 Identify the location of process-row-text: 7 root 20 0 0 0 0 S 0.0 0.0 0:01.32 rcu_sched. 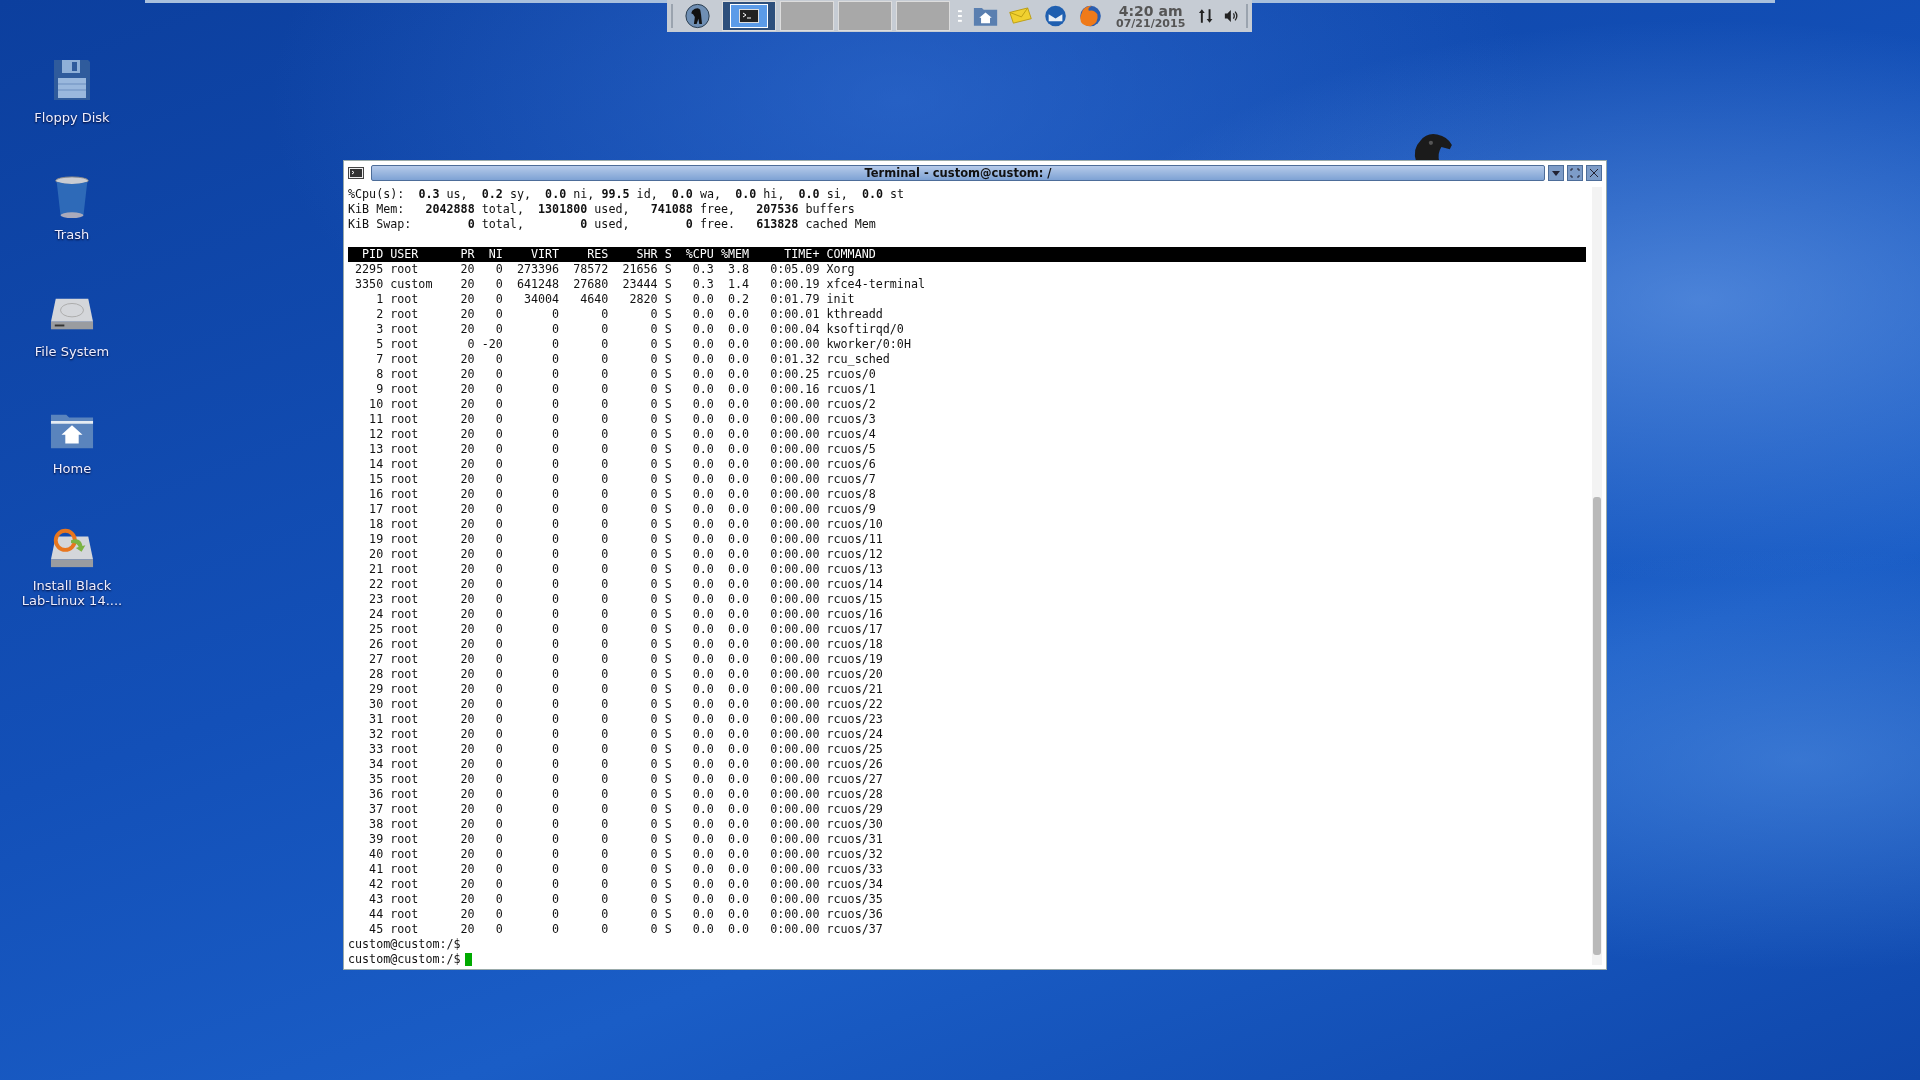
(633, 359).